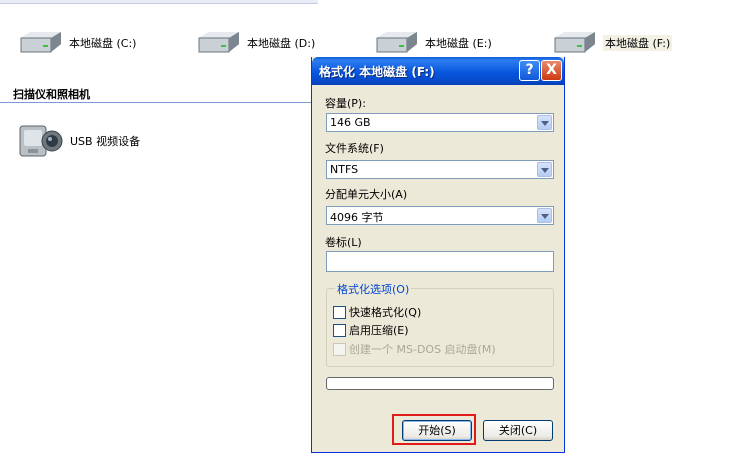 The height and width of the screenshot is (476, 739). What do you see at coordinates (103, 43) in the screenshot?
I see `drive-label: 本地磁盘 (C:)` at bounding box center [103, 43].